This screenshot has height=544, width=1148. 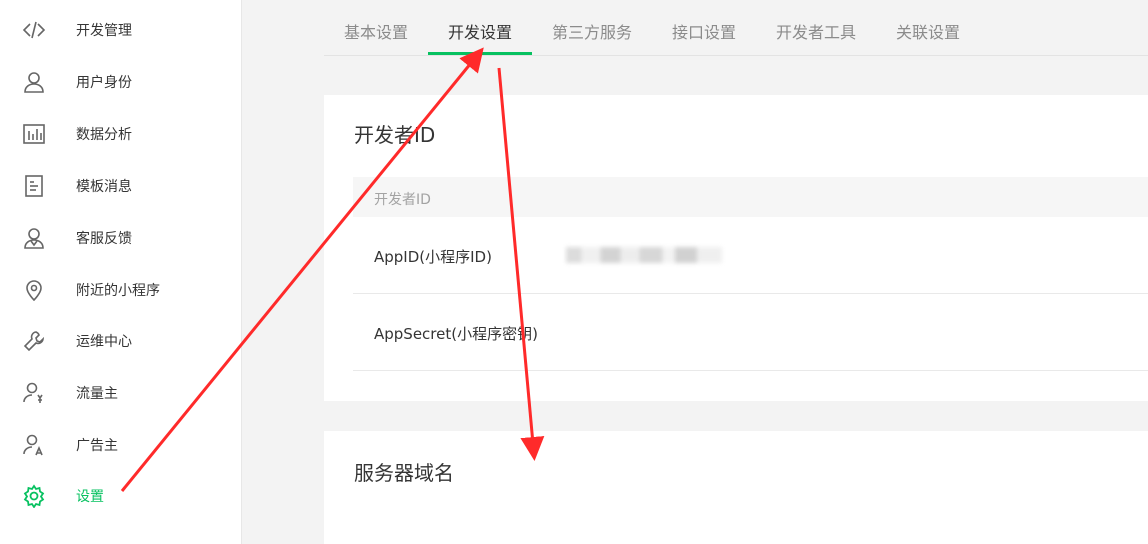 What do you see at coordinates (480, 27) in the screenshot?
I see `tab-development-settings: 开发设置` at bounding box center [480, 27].